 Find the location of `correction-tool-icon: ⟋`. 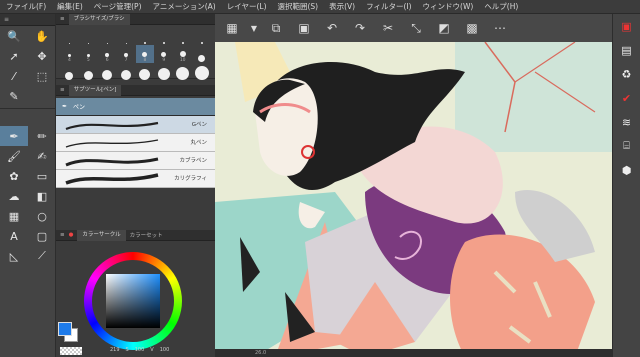

correction-tool-icon: ⟋ is located at coordinates (42, 256).